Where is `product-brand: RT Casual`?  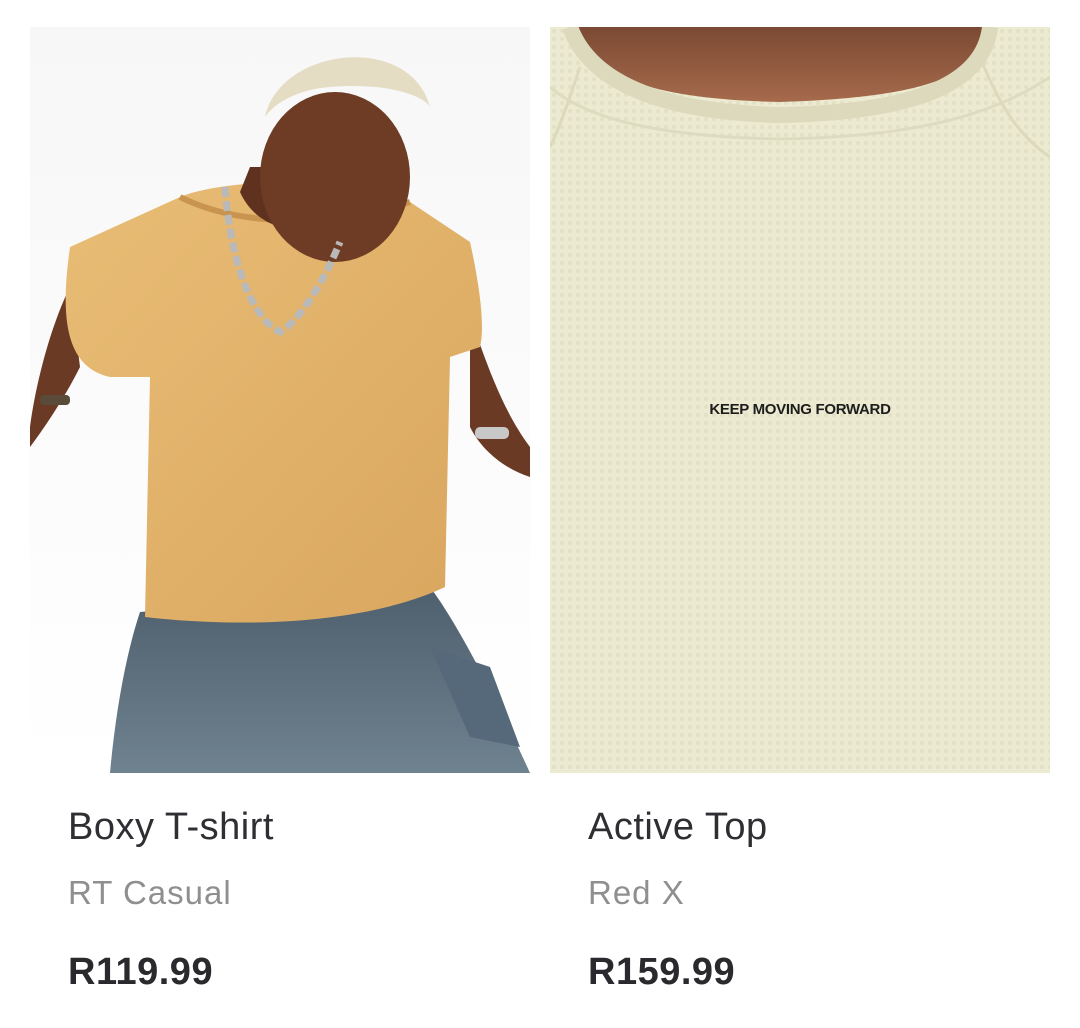
product-brand: RT Casual is located at coordinates (150, 892).